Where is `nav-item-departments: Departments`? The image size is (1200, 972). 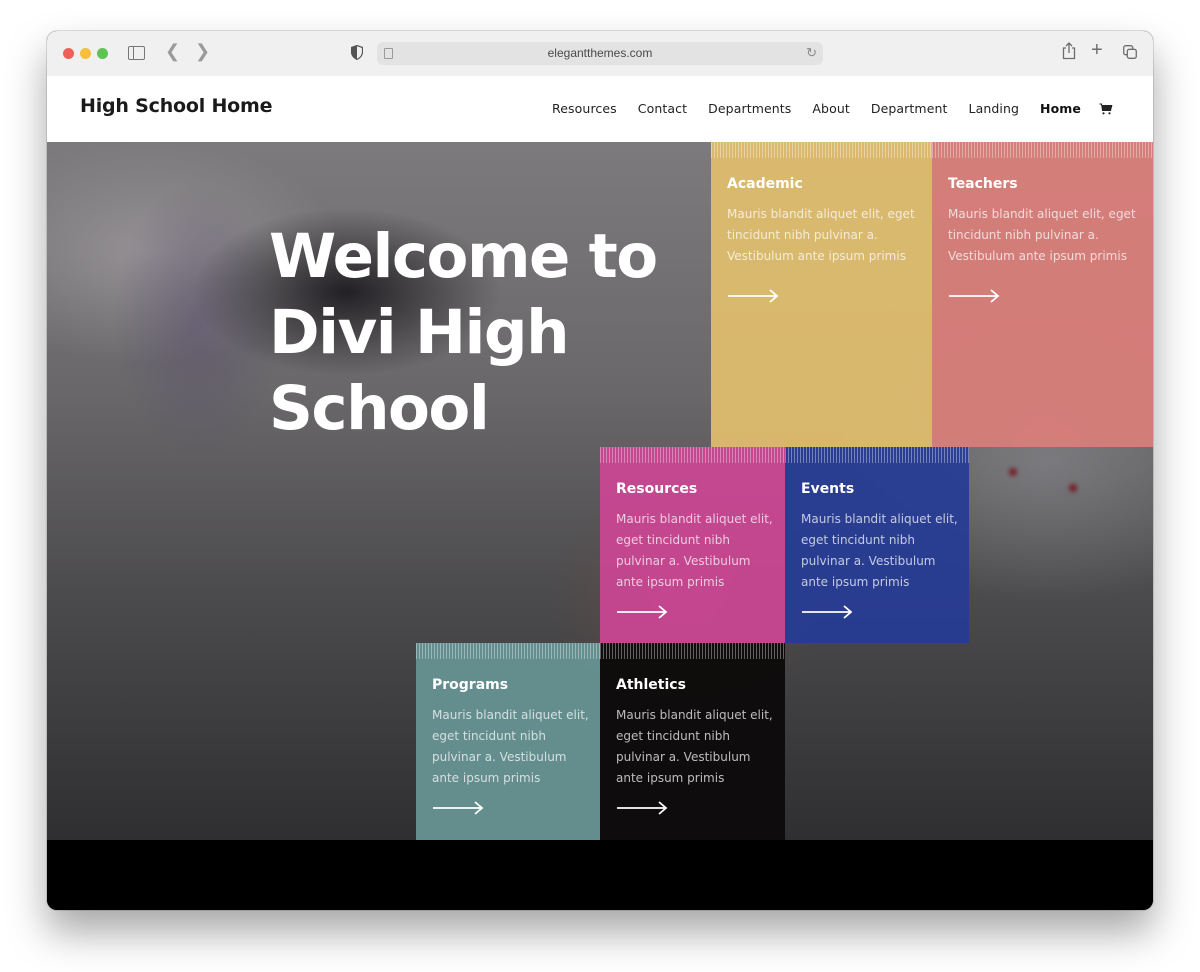 nav-item-departments: Departments is located at coordinates (749, 108).